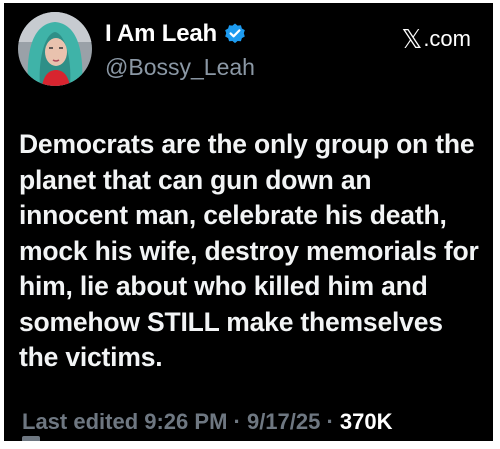 The height and width of the screenshot is (449, 500). I want to click on x-brand-link: 𝕏 .com, so click(436, 38).